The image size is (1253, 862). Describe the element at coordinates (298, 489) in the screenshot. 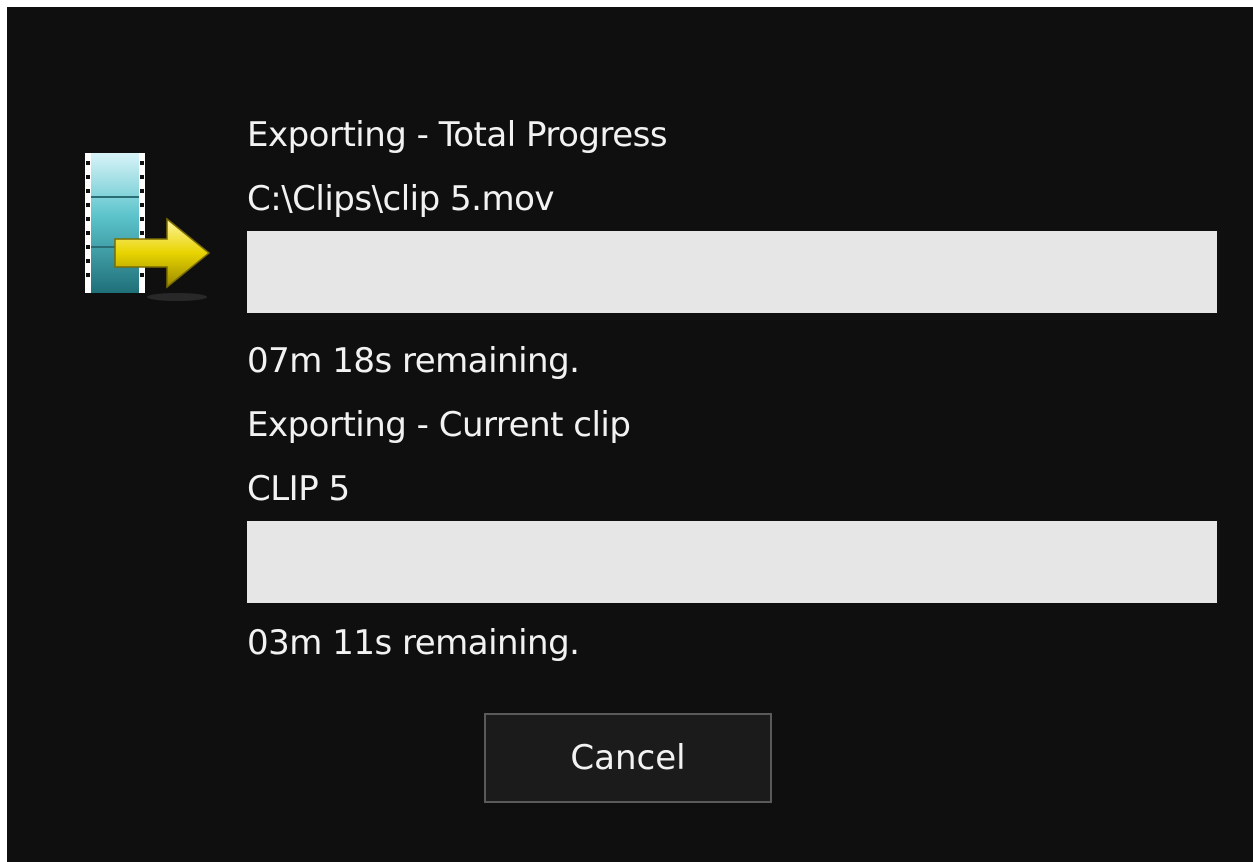

I see `current-clip-name: CLIP 5` at that location.